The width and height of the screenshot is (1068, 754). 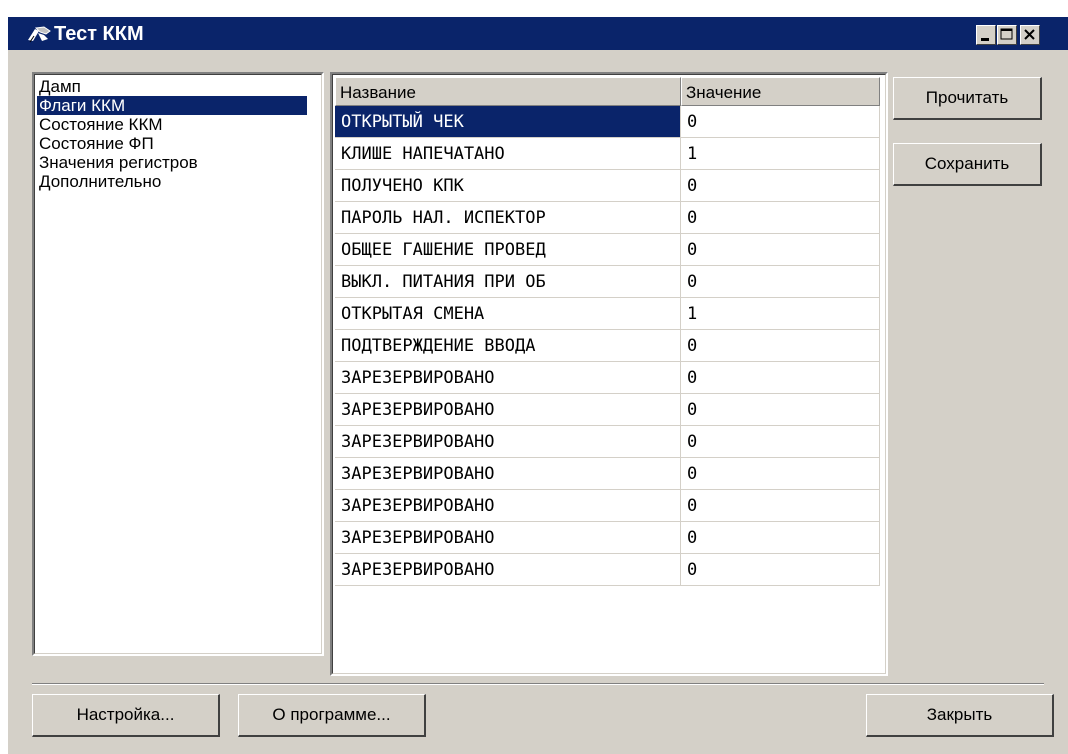 I want to click on title-bar: Тест ККМ, so click(x=538, y=33).